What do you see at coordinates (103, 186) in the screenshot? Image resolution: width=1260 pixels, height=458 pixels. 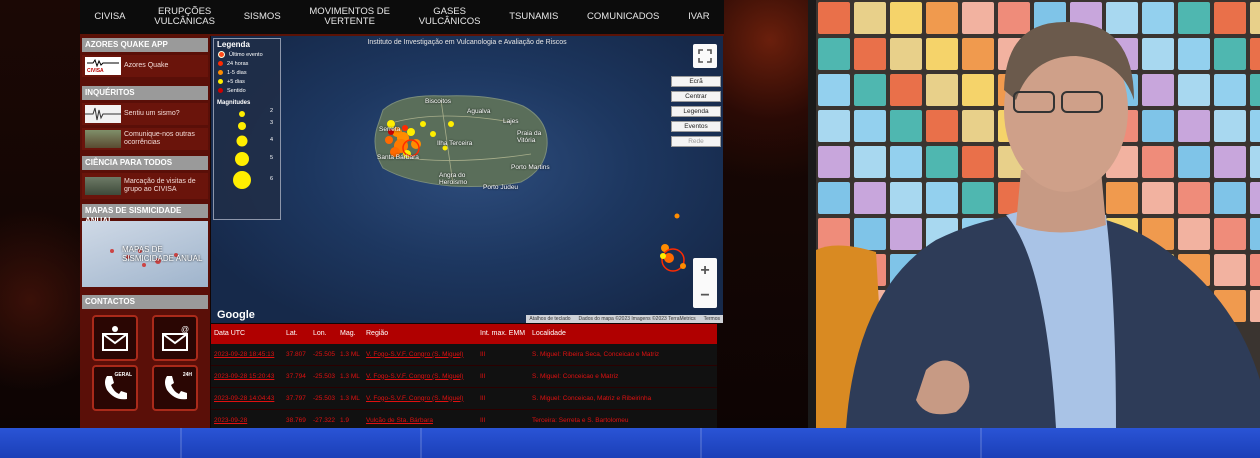 I see `group-photo` at bounding box center [103, 186].